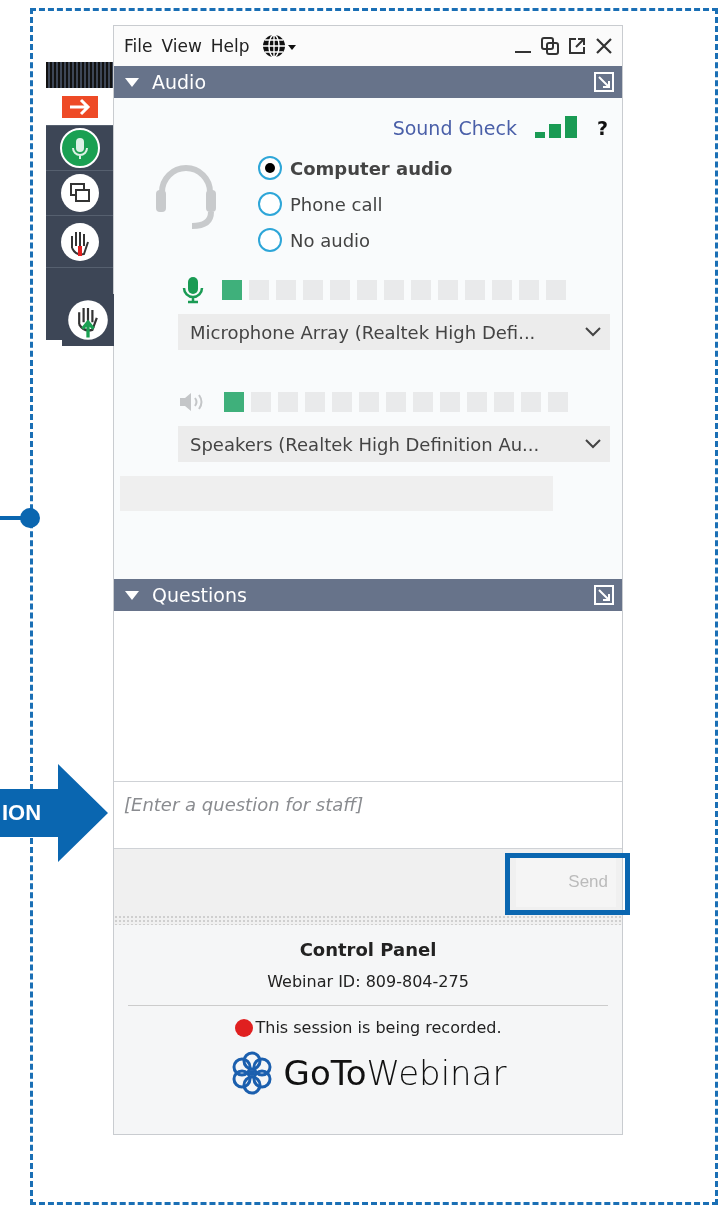 The image size is (723, 1209). Describe the element at coordinates (181, 46) in the screenshot. I see `menu-item: View` at that location.